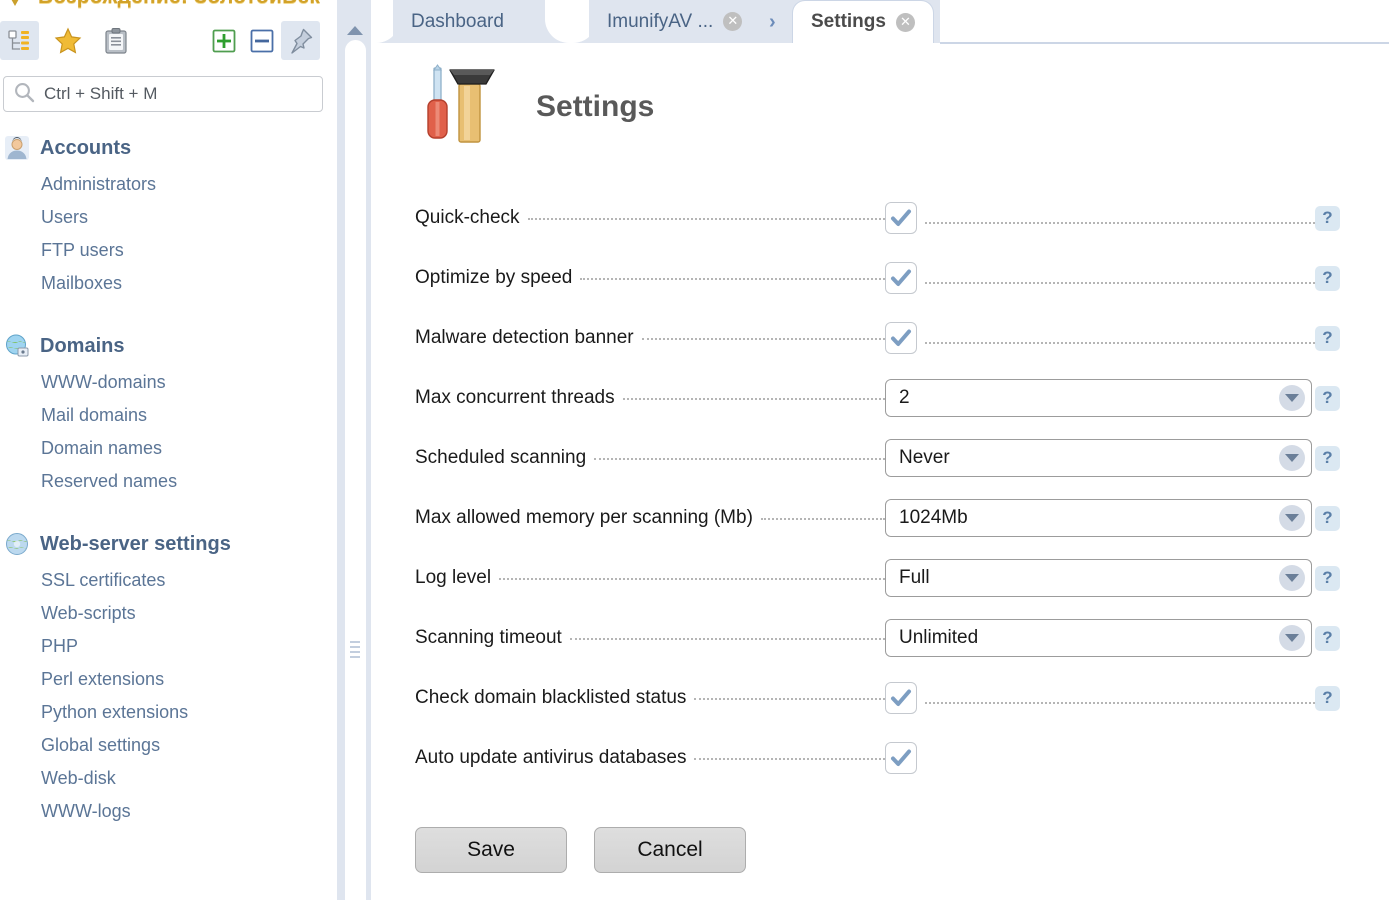 This screenshot has width=1389, height=900. I want to click on sidebar-item-mailboxes: Mailboxes, so click(168, 283).